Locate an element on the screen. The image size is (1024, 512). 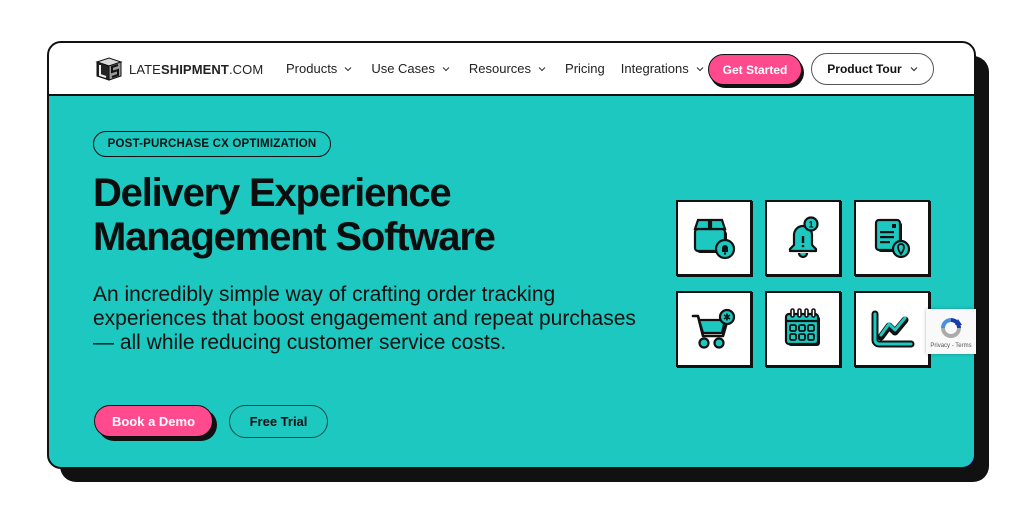
recaptcha-icon is located at coordinates (951, 327).